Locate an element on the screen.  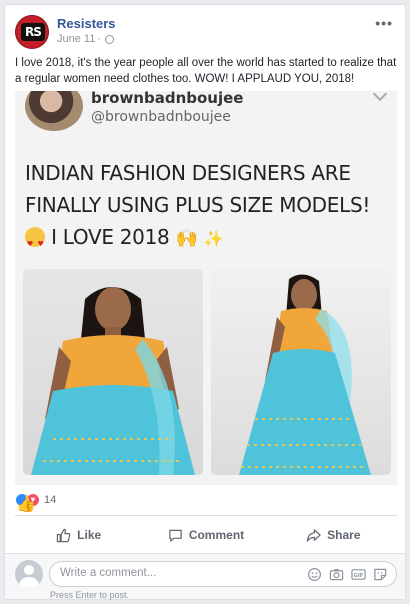
comment-composer: GIF Press Enter to post. is located at coordinates (205, 576).